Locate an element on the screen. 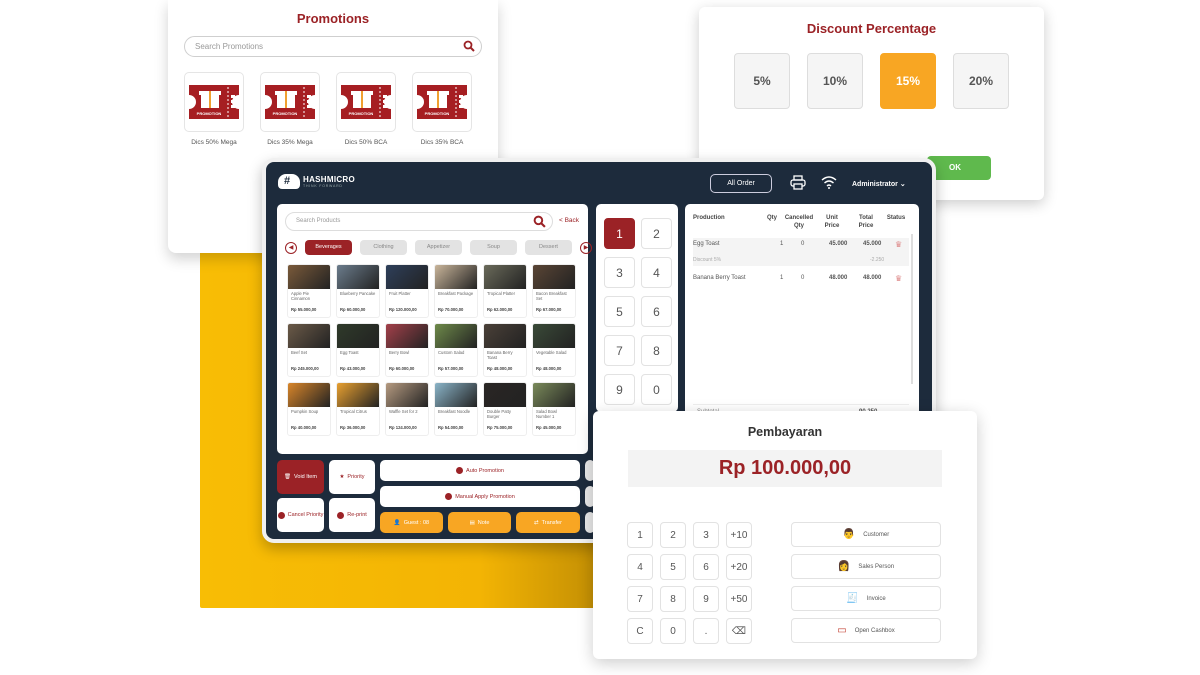  category-tab-appetizer: Appetizer is located at coordinates (438, 247).